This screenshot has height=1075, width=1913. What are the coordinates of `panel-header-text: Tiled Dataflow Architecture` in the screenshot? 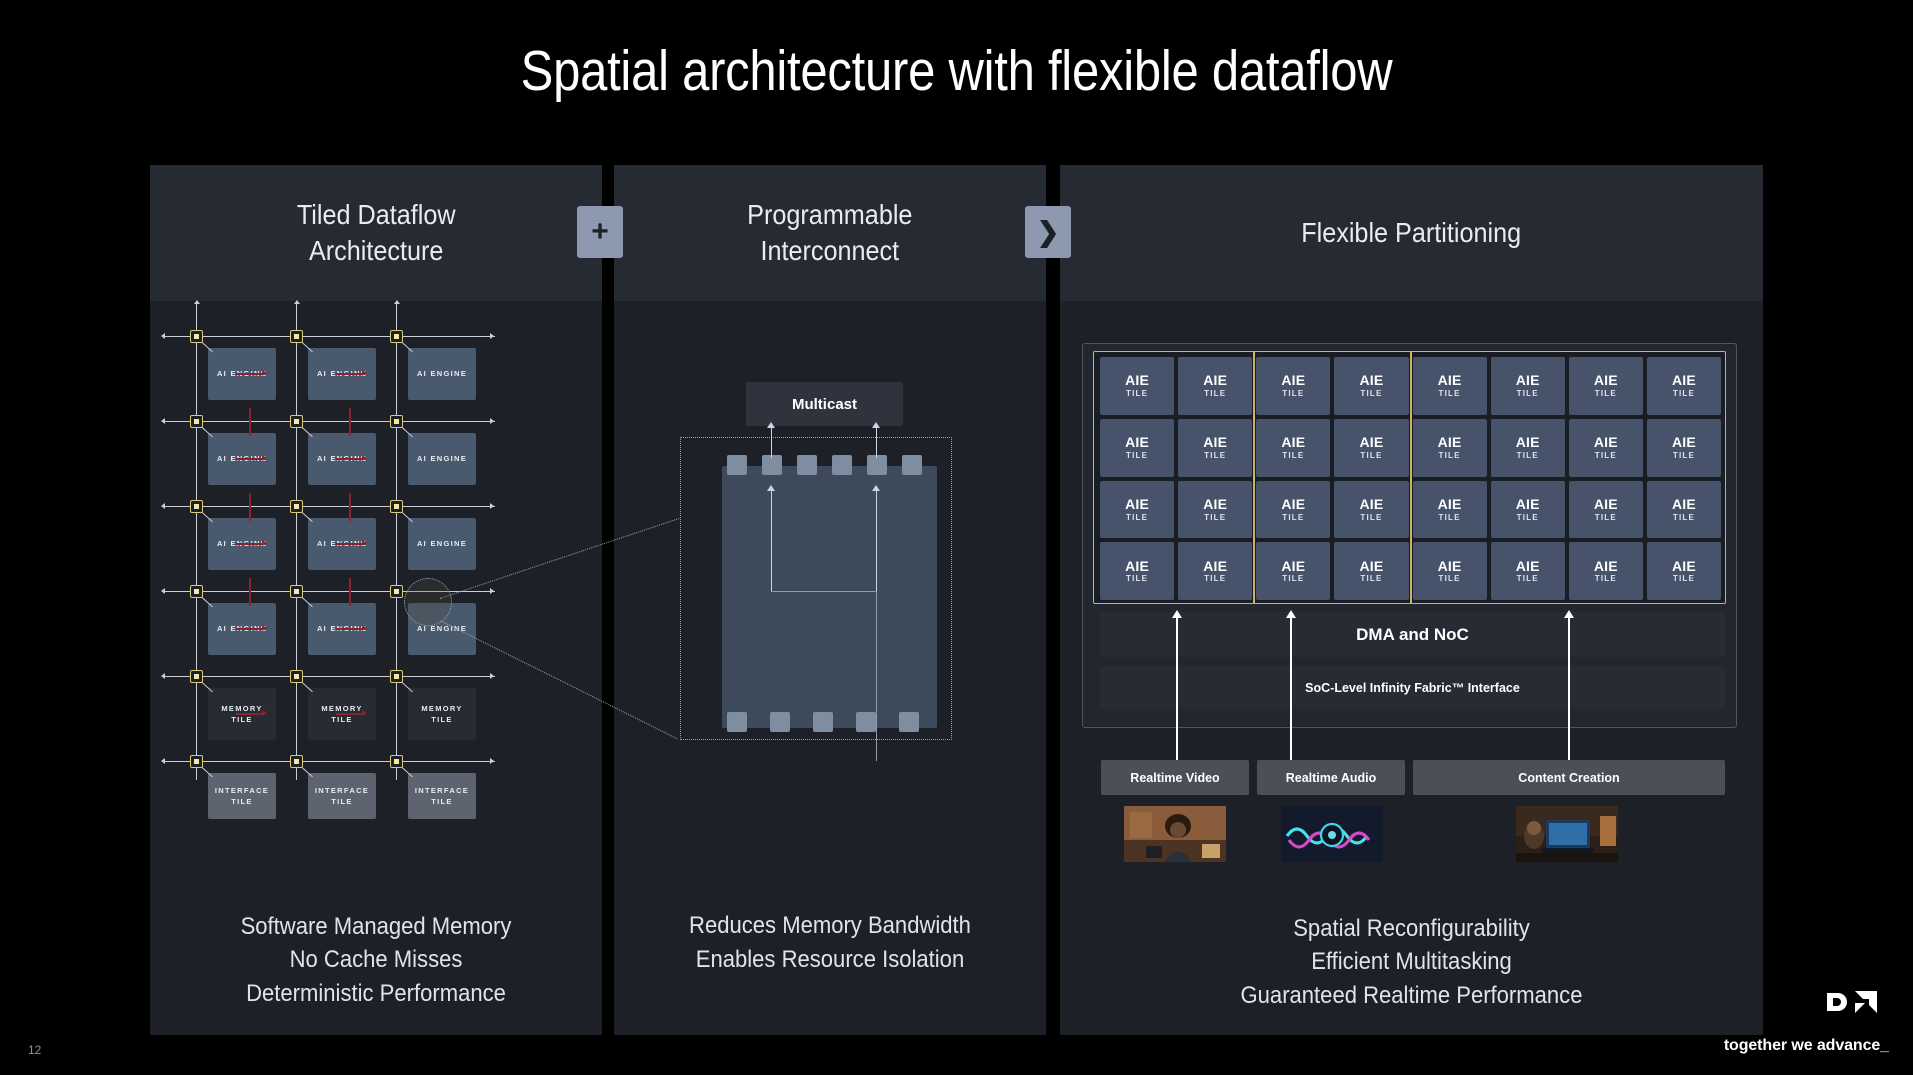 It's located at (376, 233).